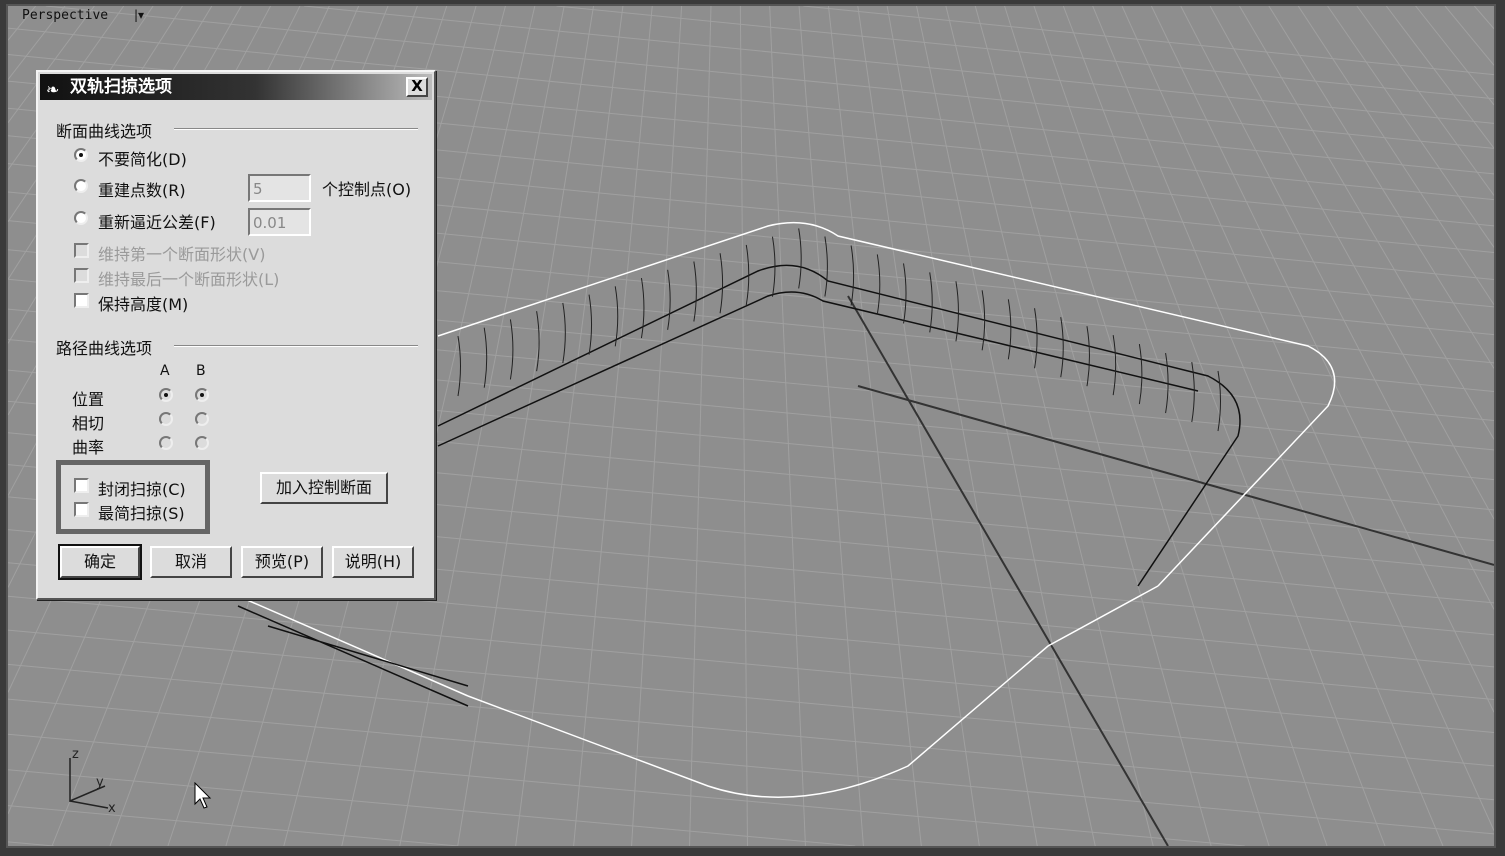 Image resolution: width=1505 pixels, height=856 pixels. I want to click on section-rail-heading: 路径曲线选项, so click(104, 348).